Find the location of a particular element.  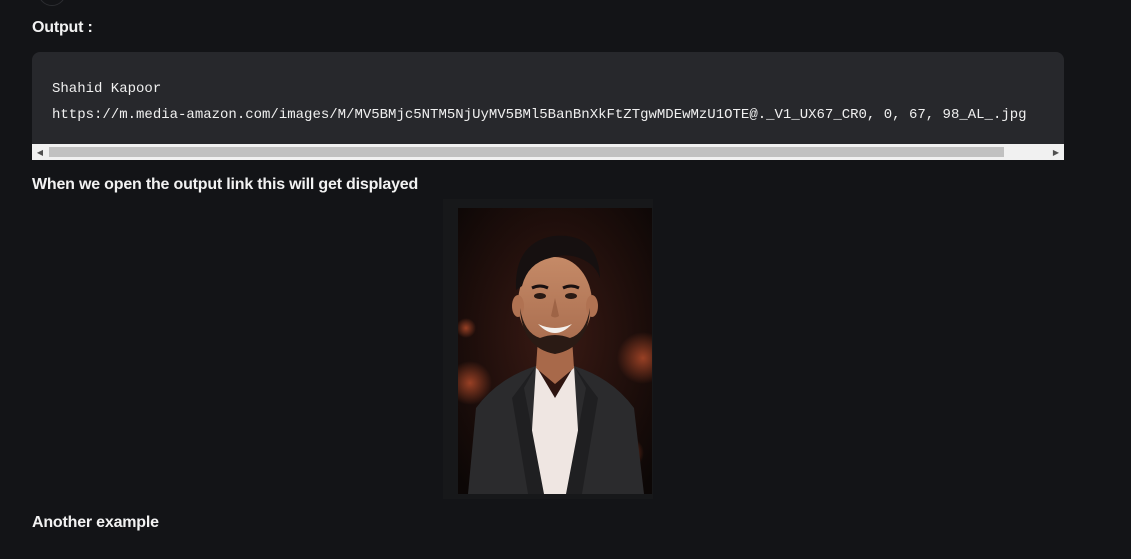

scroll-right-icon: ▶ is located at coordinates (1056, 152).